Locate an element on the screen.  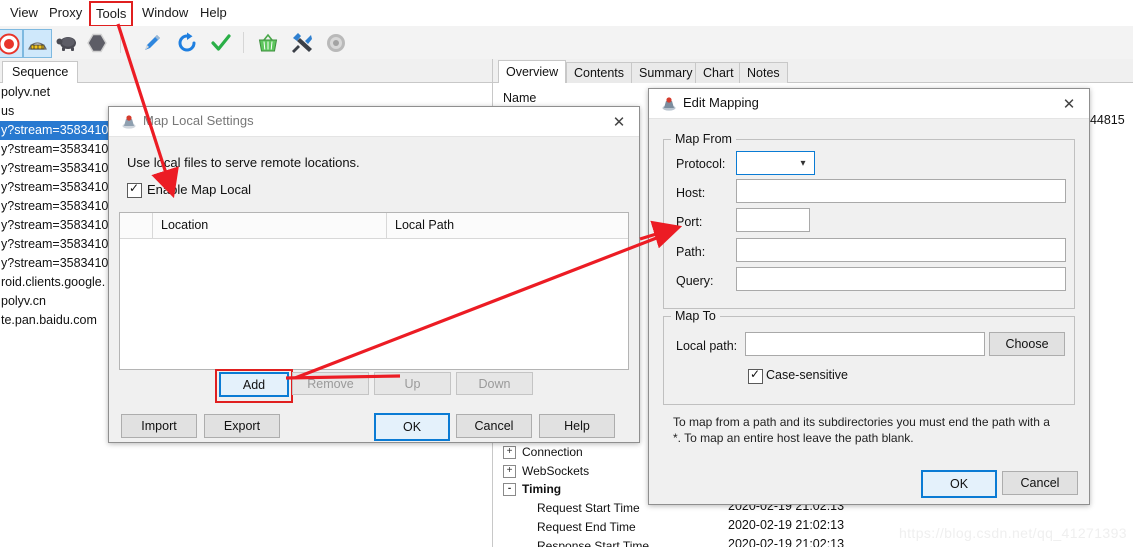
protocol-select: ▾ is located at coordinates (775, 163).